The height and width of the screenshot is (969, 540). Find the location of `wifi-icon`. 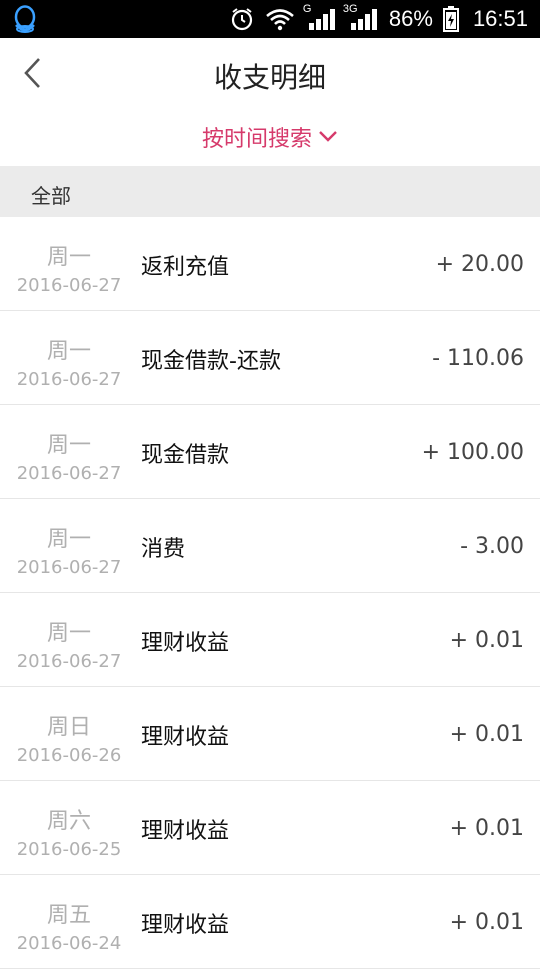

wifi-icon is located at coordinates (280, 19).